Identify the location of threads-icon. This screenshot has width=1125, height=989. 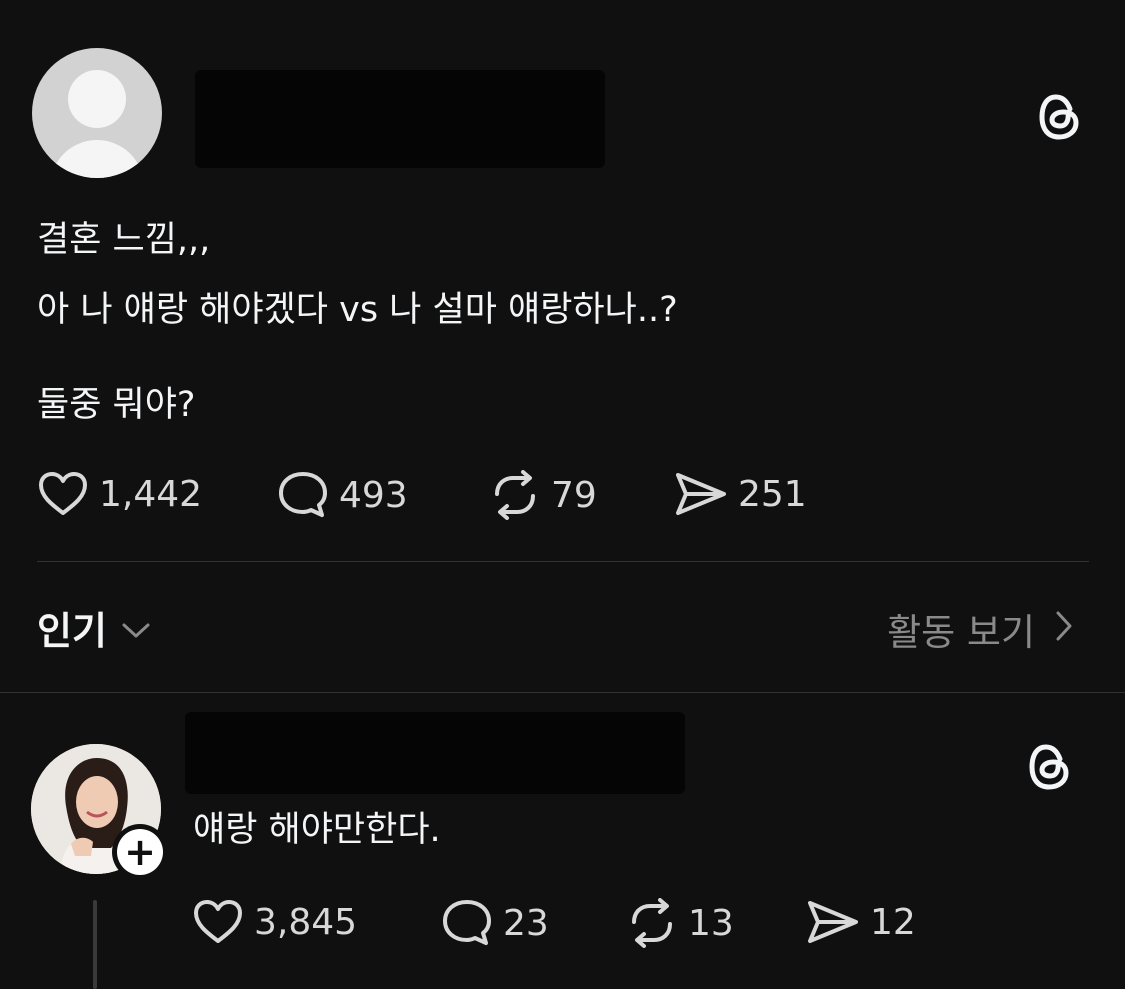
(1060, 119).